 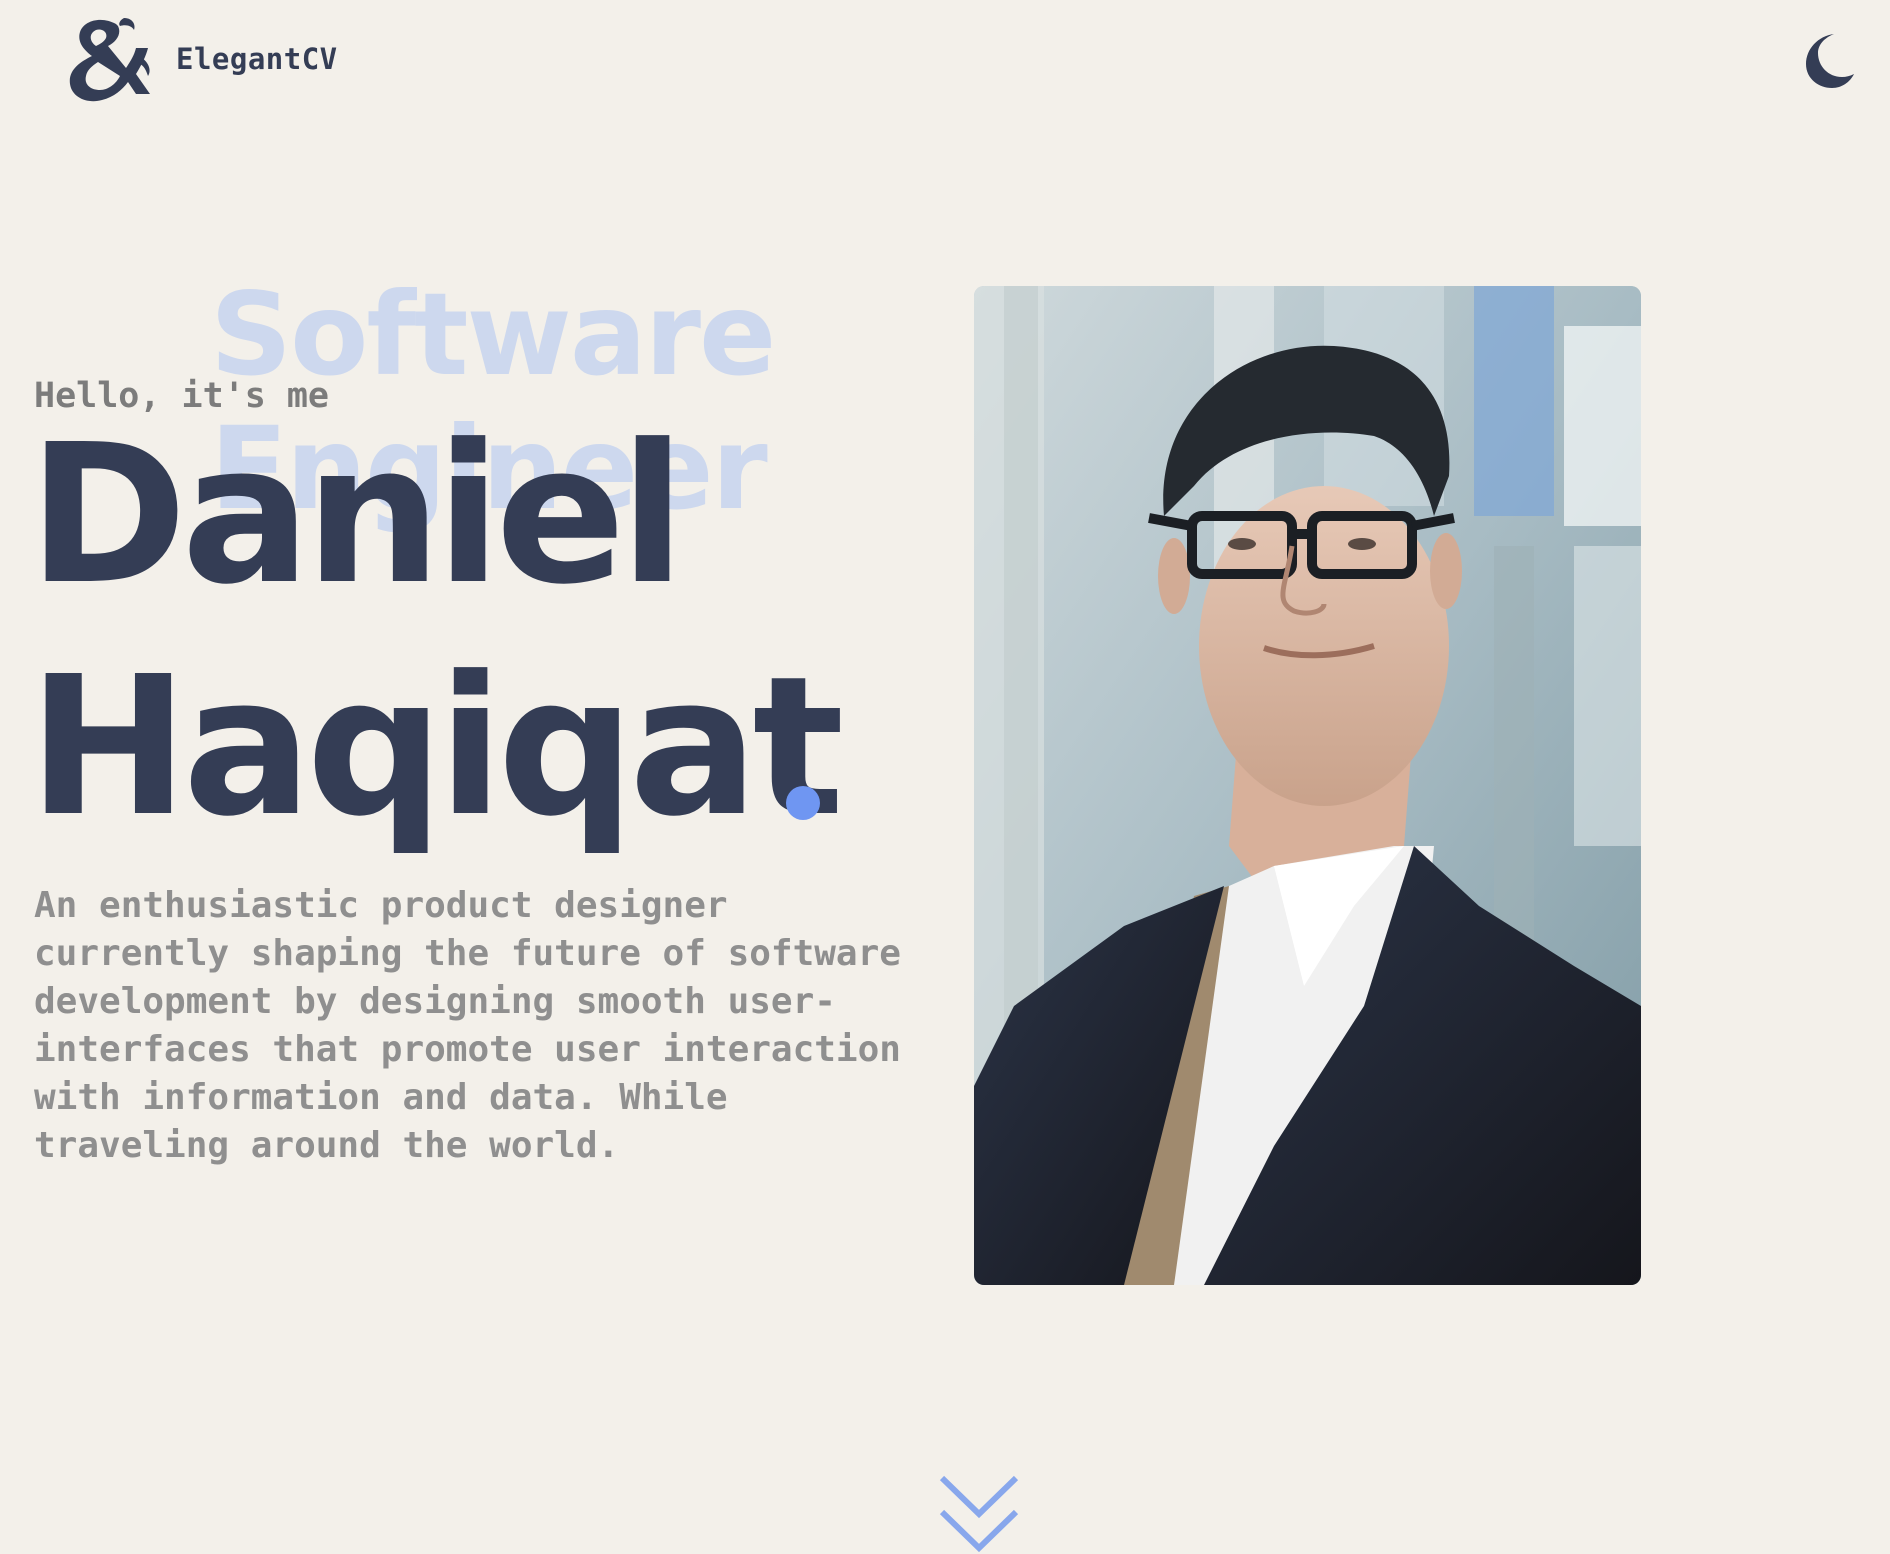 What do you see at coordinates (257, 59) in the screenshot?
I see `brand-name: ElegantCV` at bounding box center [257, 59].